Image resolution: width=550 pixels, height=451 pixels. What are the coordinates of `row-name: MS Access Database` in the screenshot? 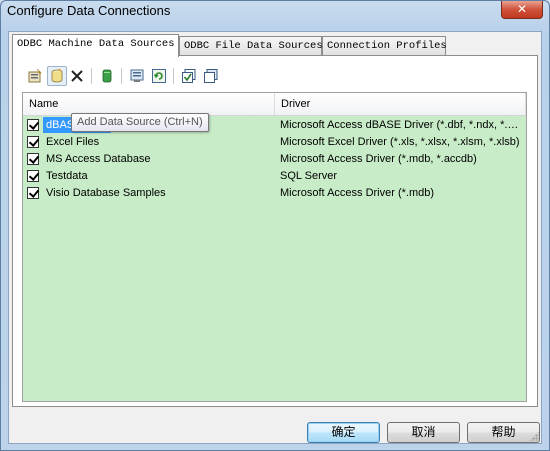 It's located at (98, 159).